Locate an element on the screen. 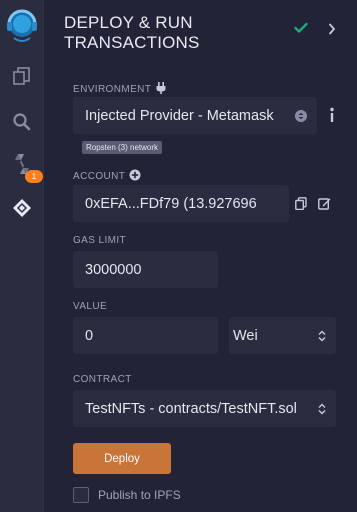 This screenshot has height=512, width=357. environment-value: Injected Provider - Metamask is located at coordinates (179, 115).